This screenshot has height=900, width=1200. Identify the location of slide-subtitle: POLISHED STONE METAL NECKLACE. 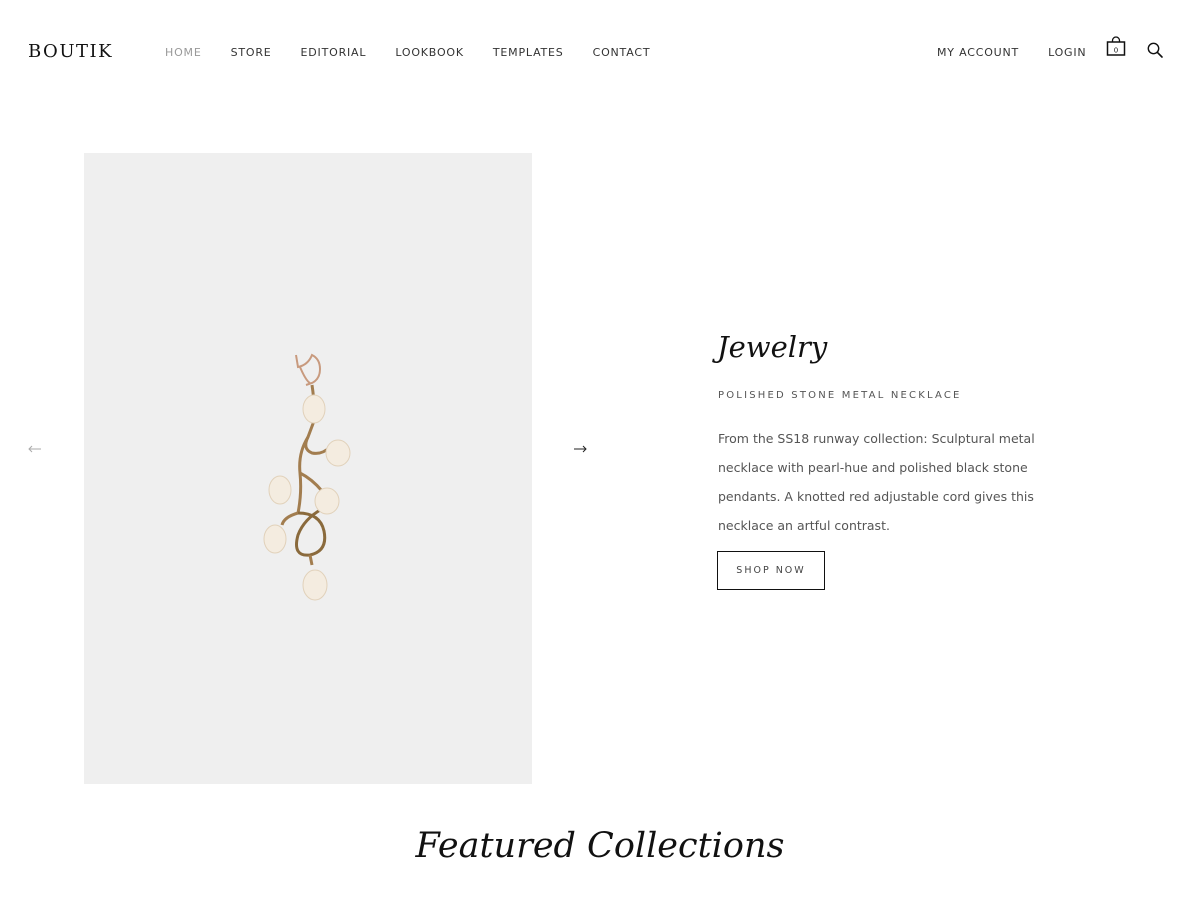
(840, 395).